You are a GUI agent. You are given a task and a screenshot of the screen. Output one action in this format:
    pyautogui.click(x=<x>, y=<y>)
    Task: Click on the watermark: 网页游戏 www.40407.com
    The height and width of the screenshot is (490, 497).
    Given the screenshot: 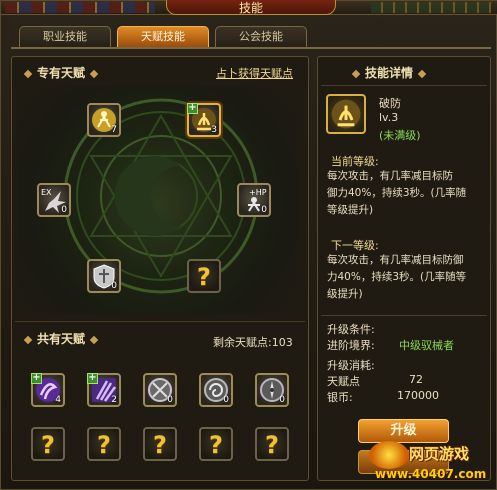 What is the action you would take?
    pyautogui.click(x=433, y=465)
    